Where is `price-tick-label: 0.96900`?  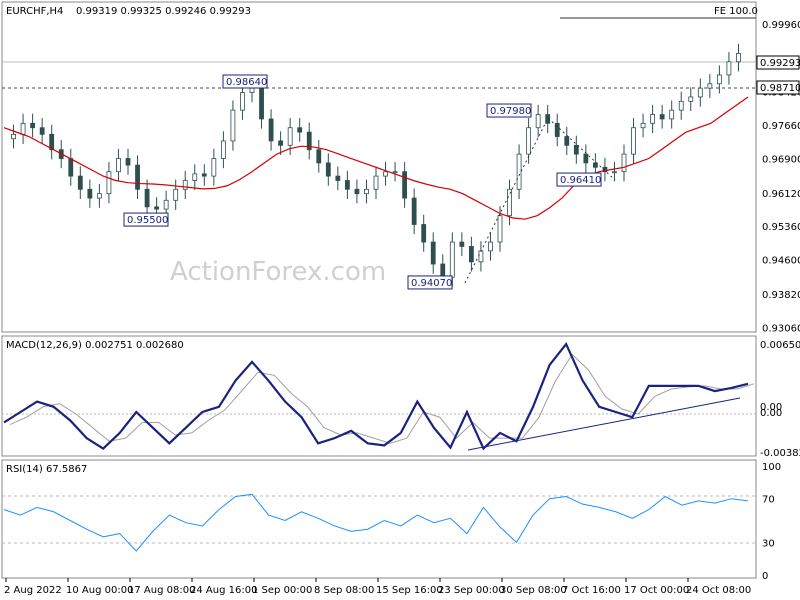
price-tick-label: 0.96900 is located at coordinates (781, 160).